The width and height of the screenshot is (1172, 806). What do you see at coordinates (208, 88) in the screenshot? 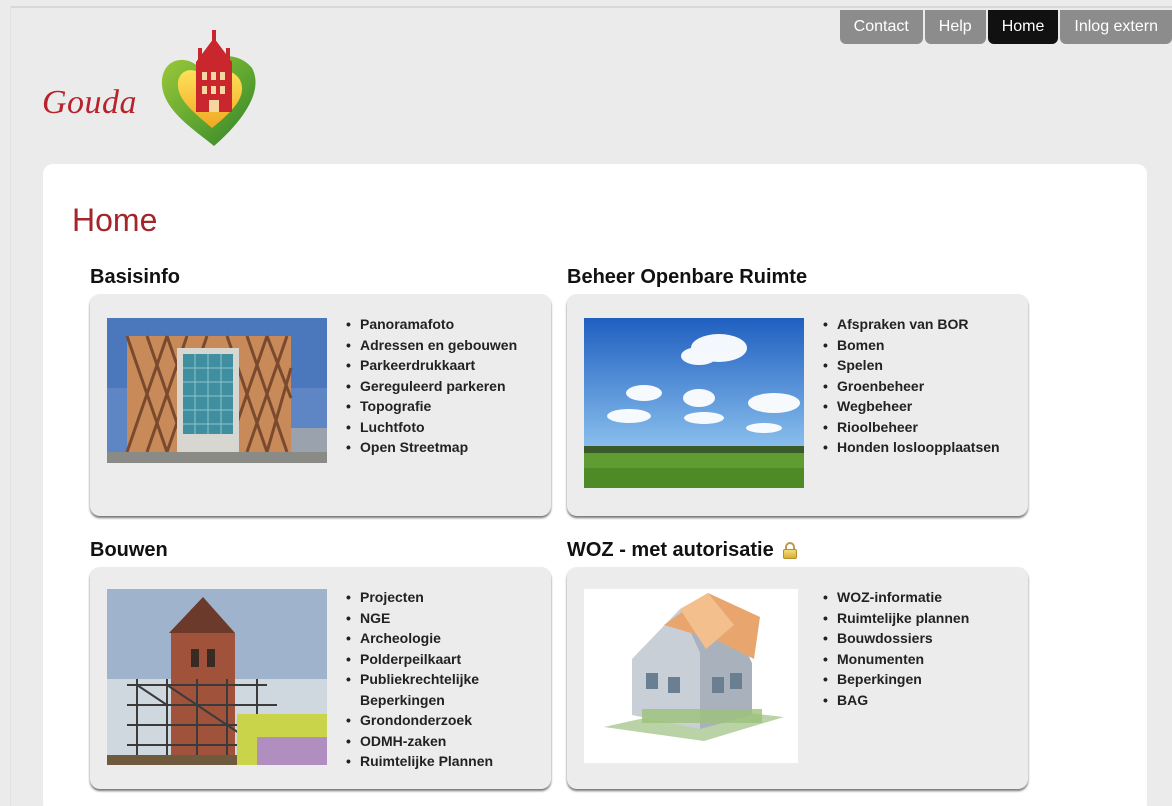
I see `gouda-heart-emblem-icon` at bounding box center [208, 88].